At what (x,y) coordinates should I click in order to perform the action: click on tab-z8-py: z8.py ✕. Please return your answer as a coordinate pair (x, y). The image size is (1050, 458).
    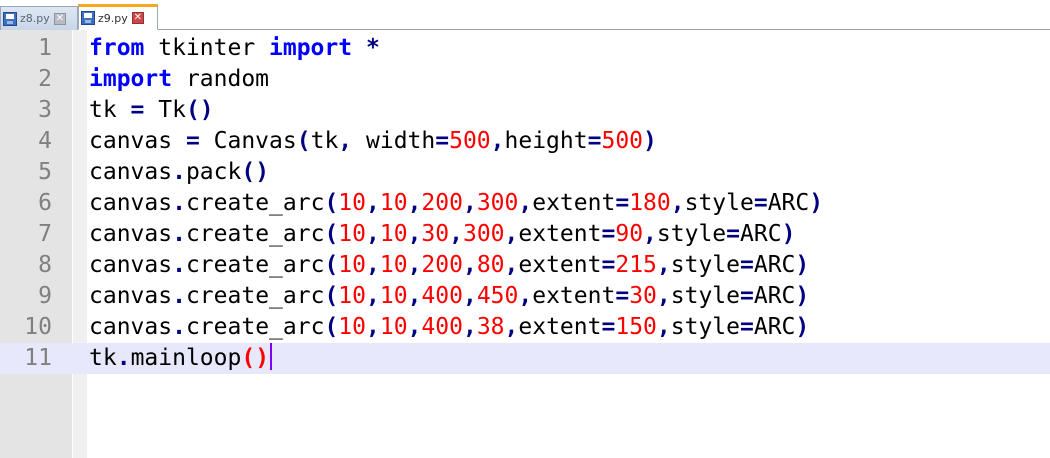
    Looking at the image, I should click on (39, 18).